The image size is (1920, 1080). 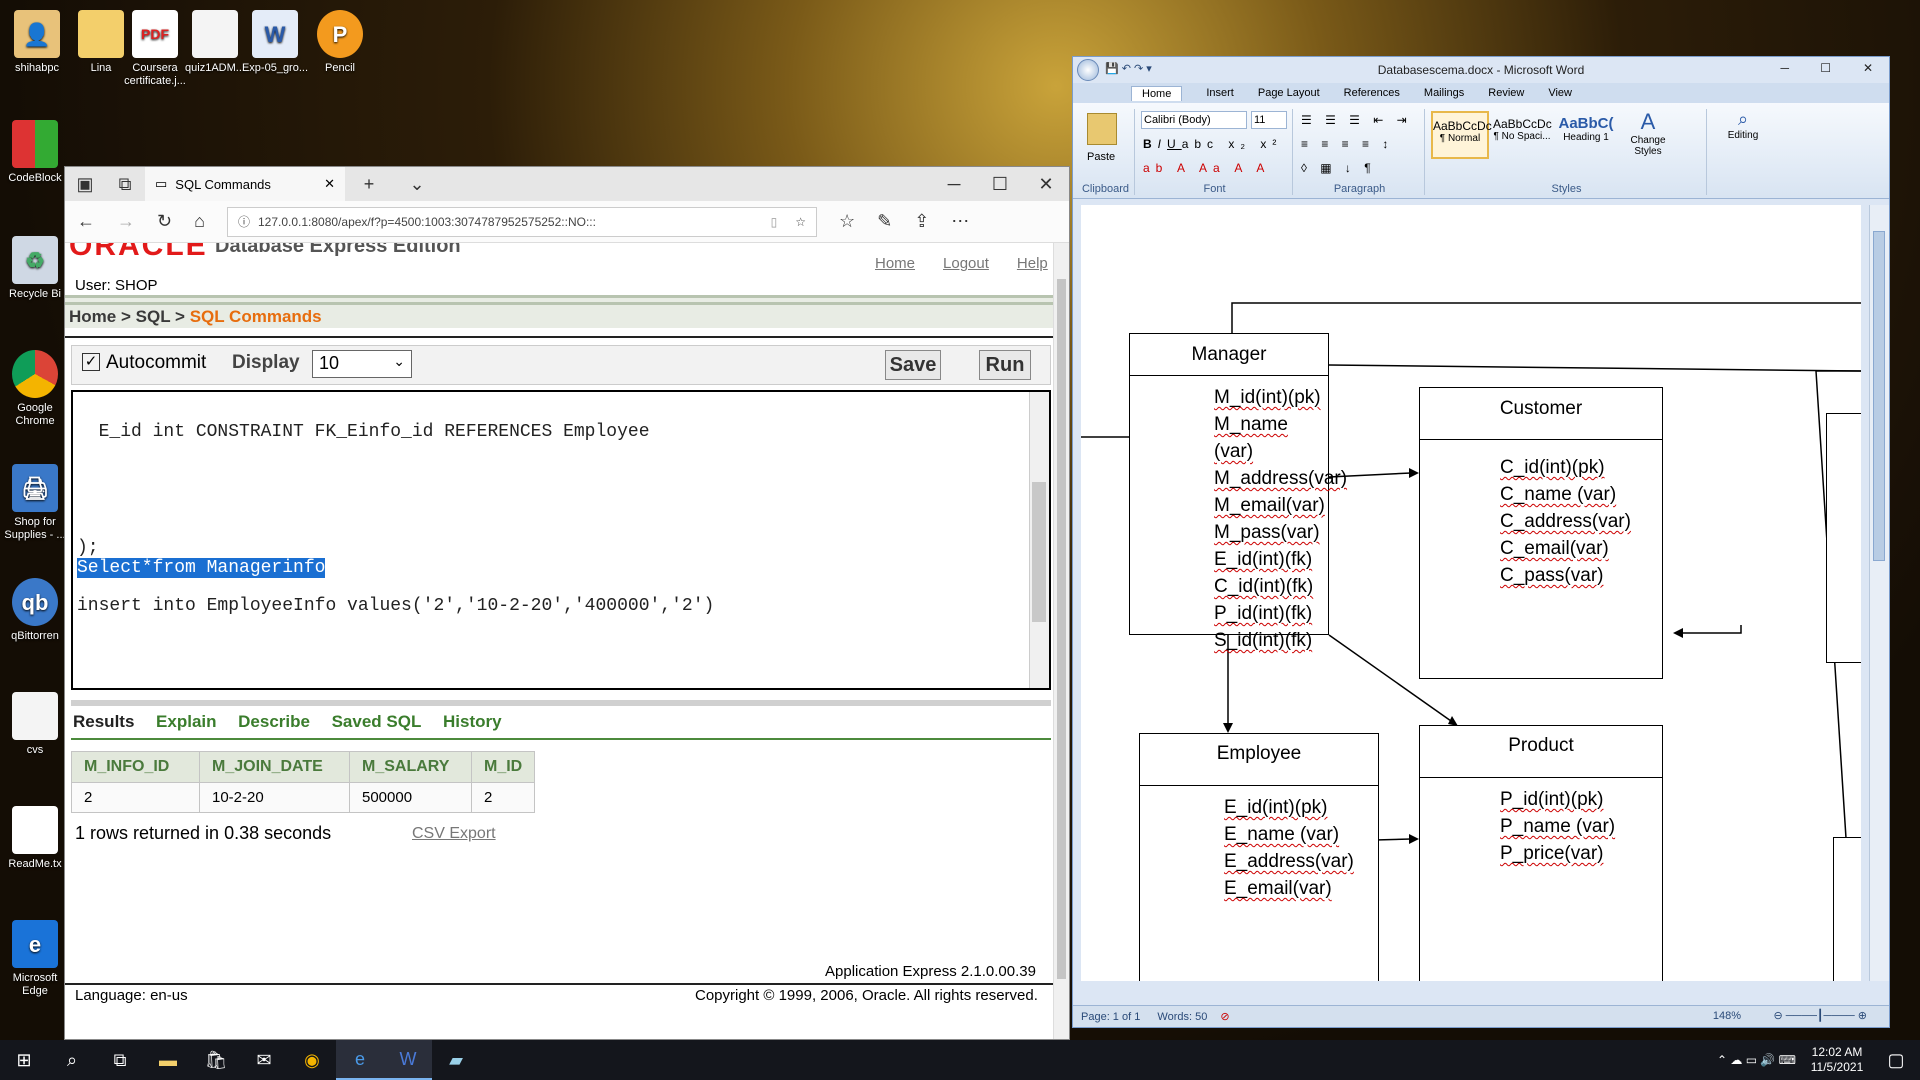 I want to click on tab-describe: Describe, so click(x=274, y=721).